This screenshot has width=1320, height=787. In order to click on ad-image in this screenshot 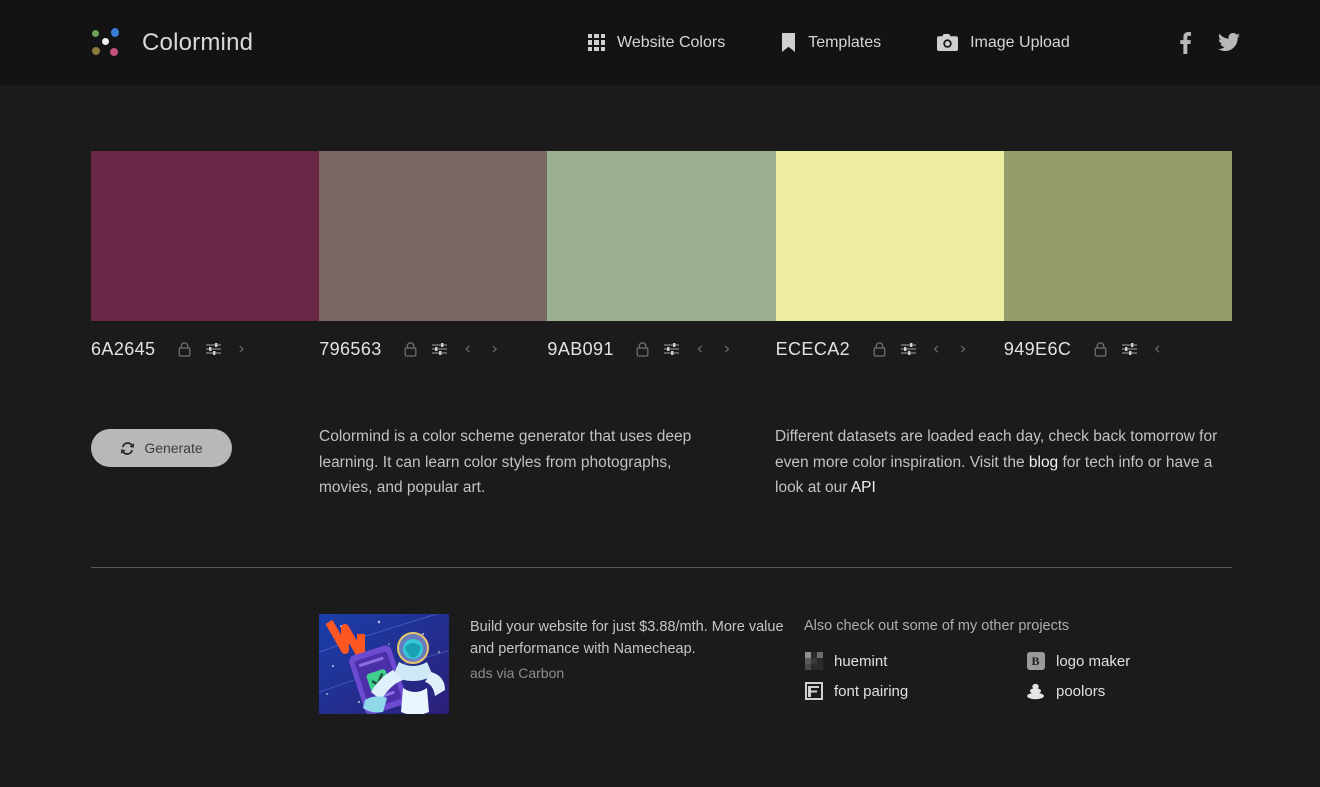, I will do `click(384, 663)`.